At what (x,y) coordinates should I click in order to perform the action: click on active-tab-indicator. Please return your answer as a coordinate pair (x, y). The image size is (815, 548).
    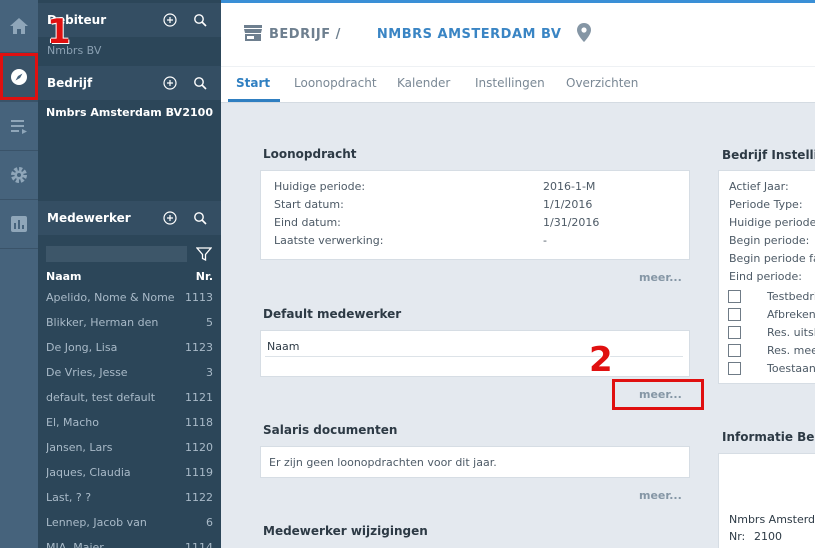
    Looking at the image, I should click on (254, 100).